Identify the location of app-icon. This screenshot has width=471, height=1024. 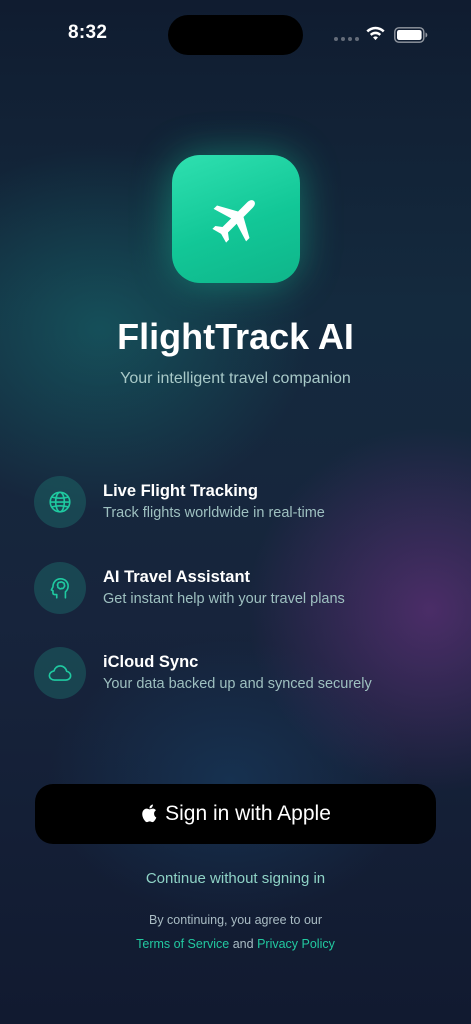
(236, 219).